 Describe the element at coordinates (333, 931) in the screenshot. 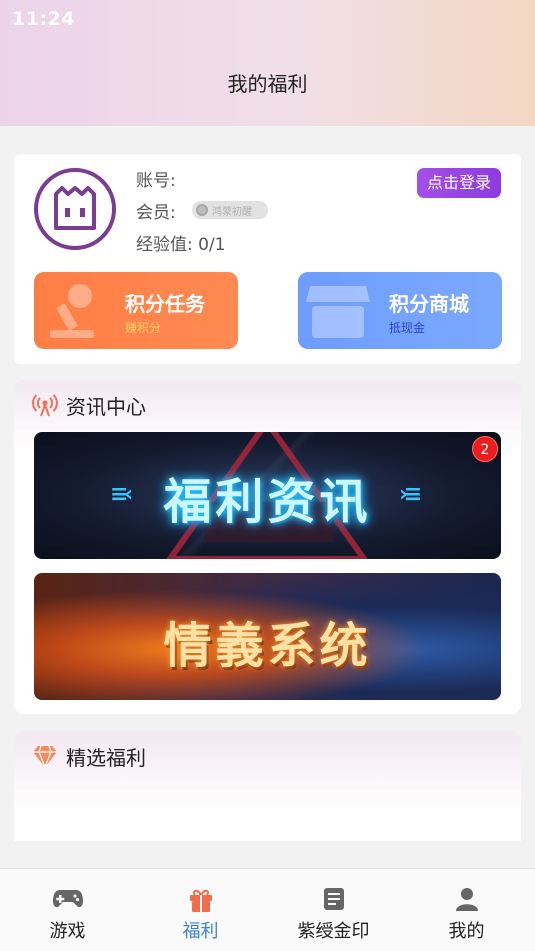

I see `nav-label: 紫绶金印` at that location.